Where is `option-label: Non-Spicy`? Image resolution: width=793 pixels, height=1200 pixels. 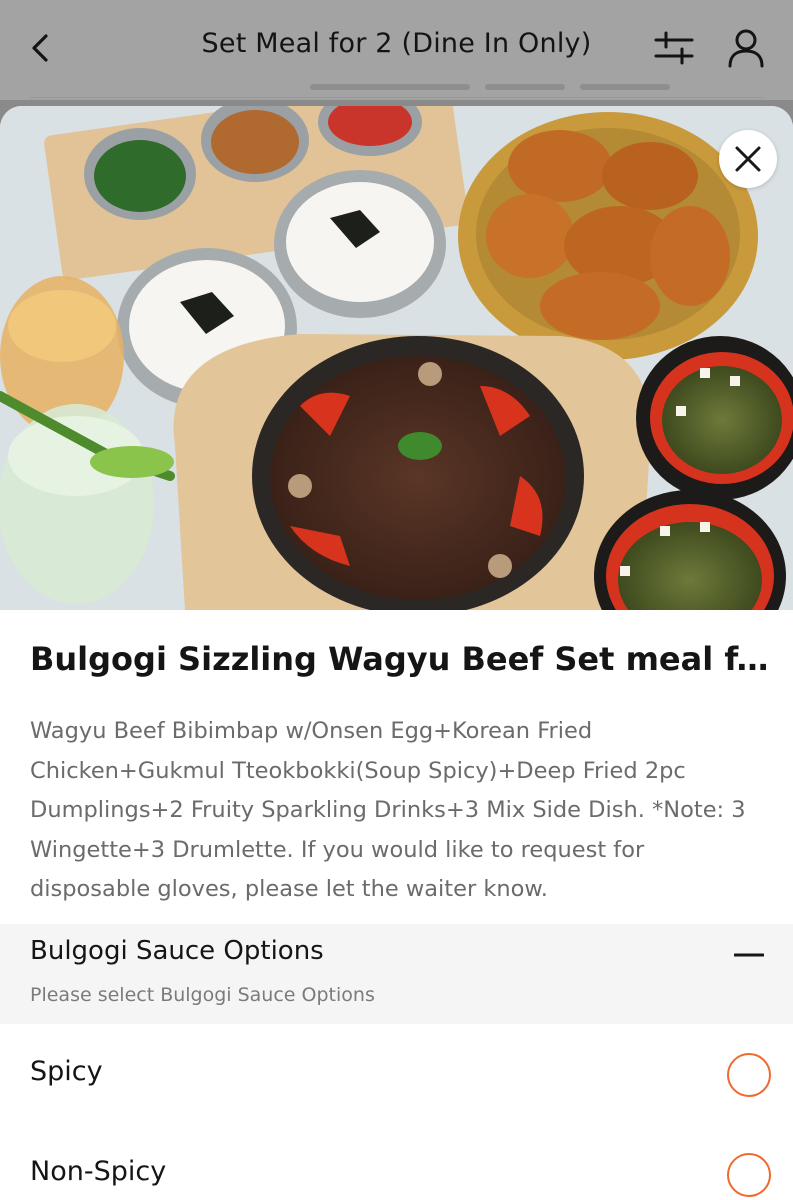 option-label: Non-Spicy is located at coordinates (98, 1171).